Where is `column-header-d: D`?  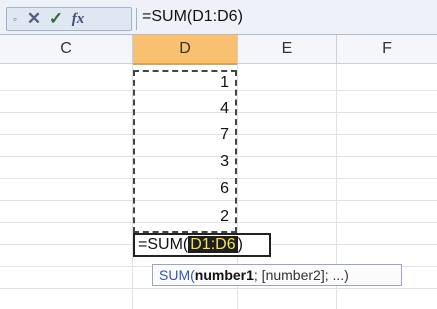 column-header-d: D is located at coordinates (185, 50).